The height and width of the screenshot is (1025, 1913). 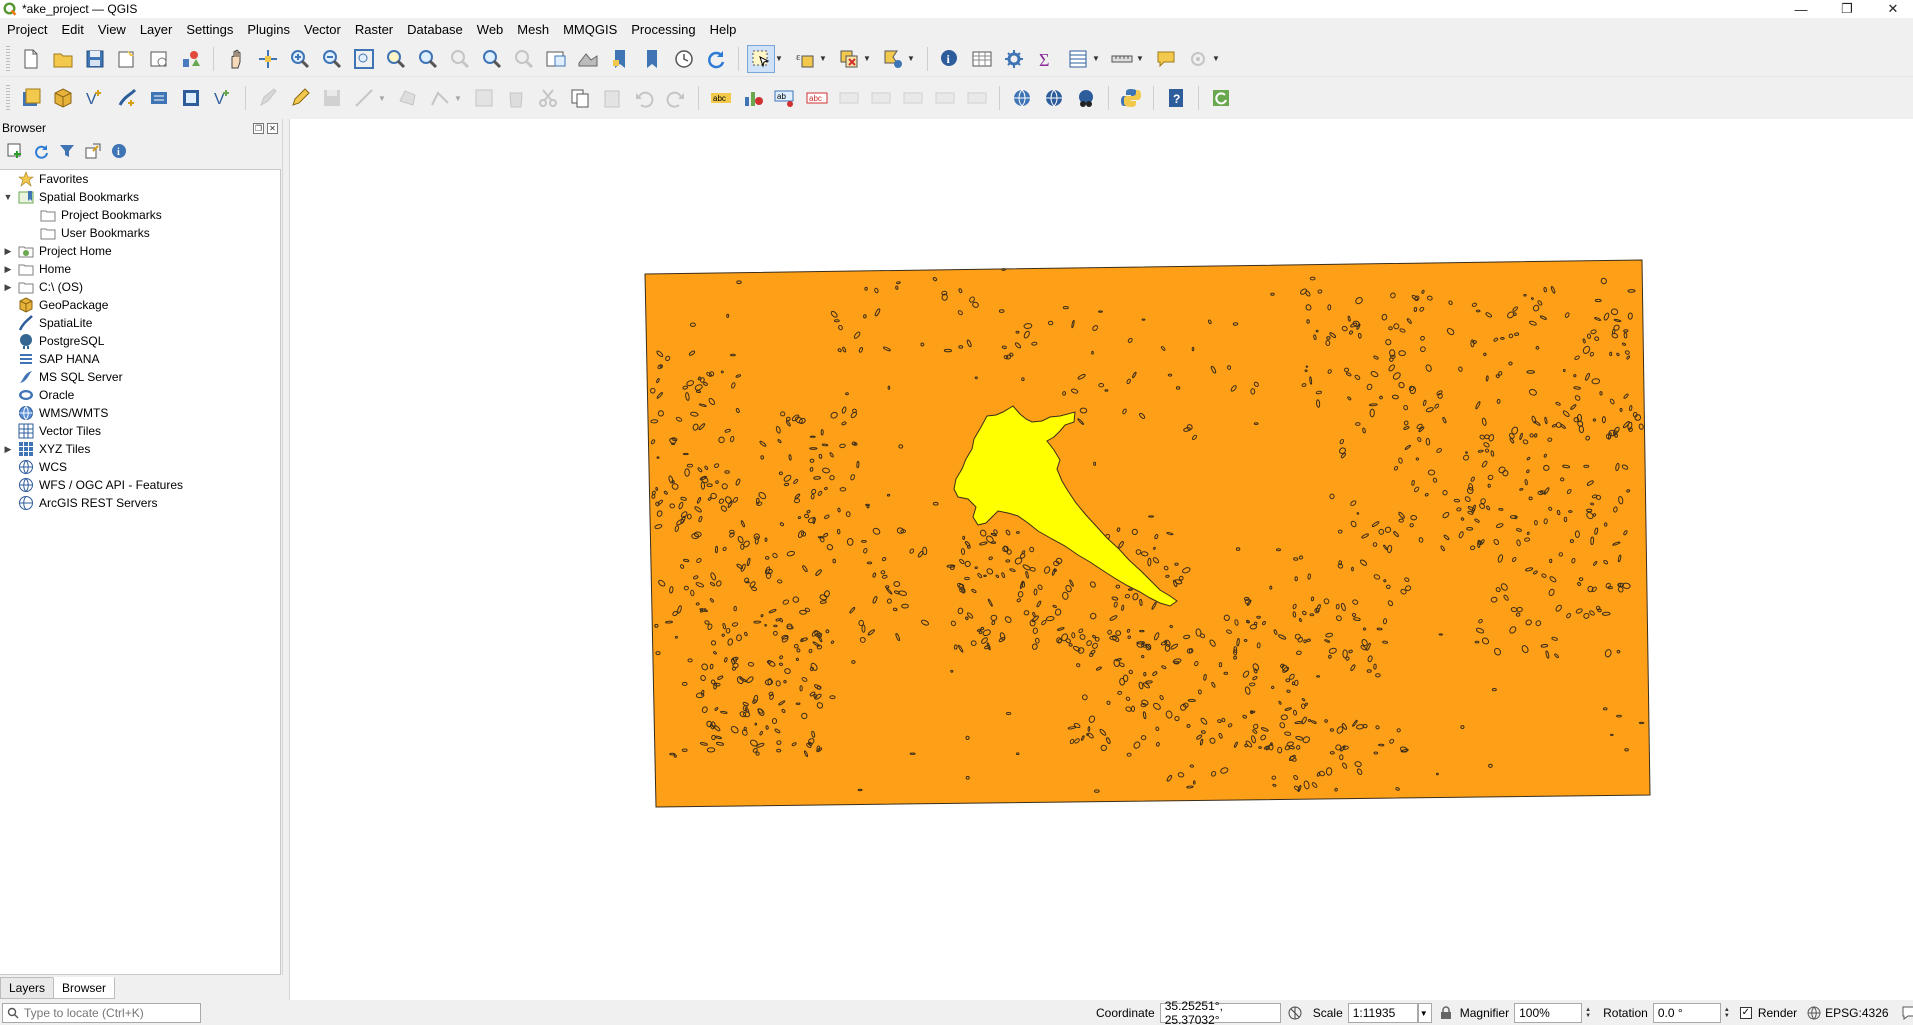 What do you see at coordinates (1907, 1013) in the screenshot?
I see `messages-icon` at bounding box center [1907, 1013].